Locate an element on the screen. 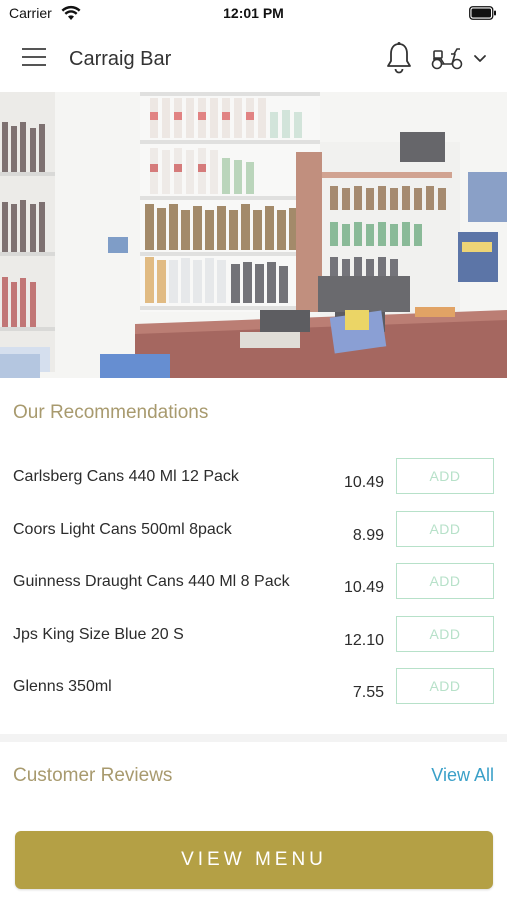 Image resolution: width=507 pixels, height=900 pixels. page-title: Carraig Bar is located at coordinates (120, 59).